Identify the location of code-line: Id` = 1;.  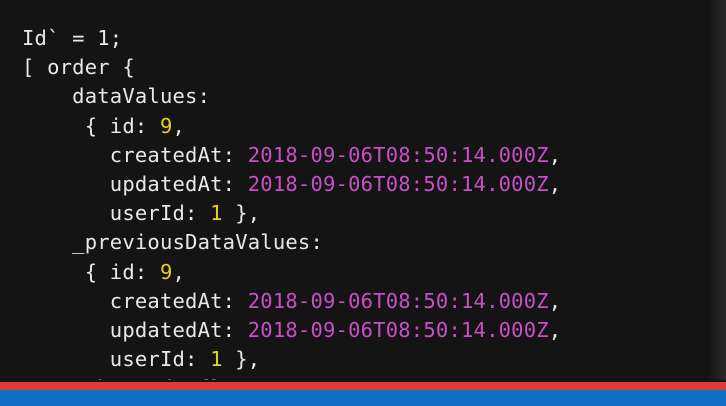
(72, 38).